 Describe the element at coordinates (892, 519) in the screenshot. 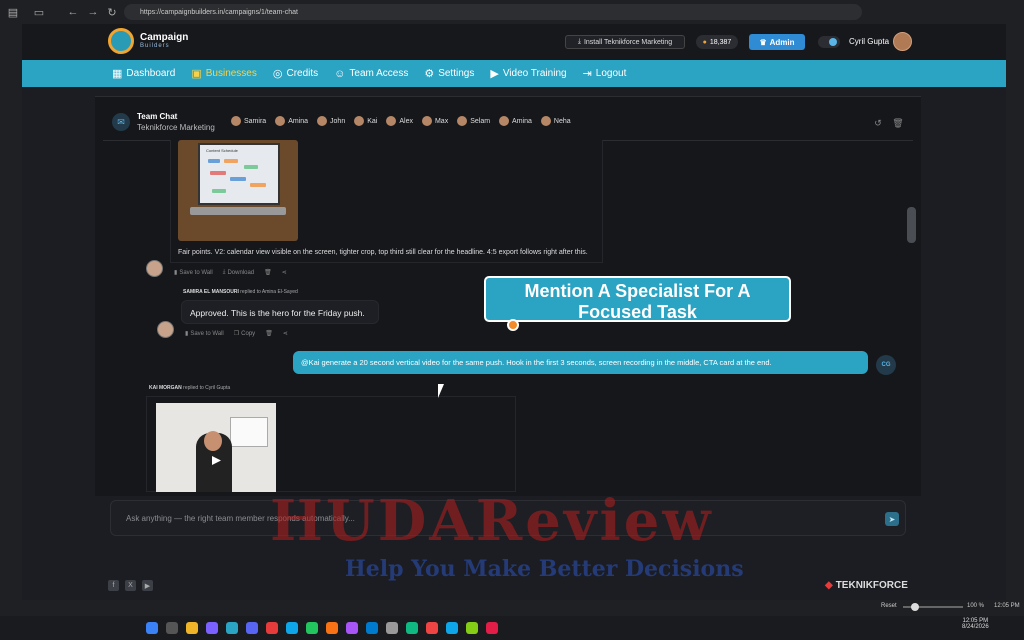

I see `send-button: ➤` at that location.